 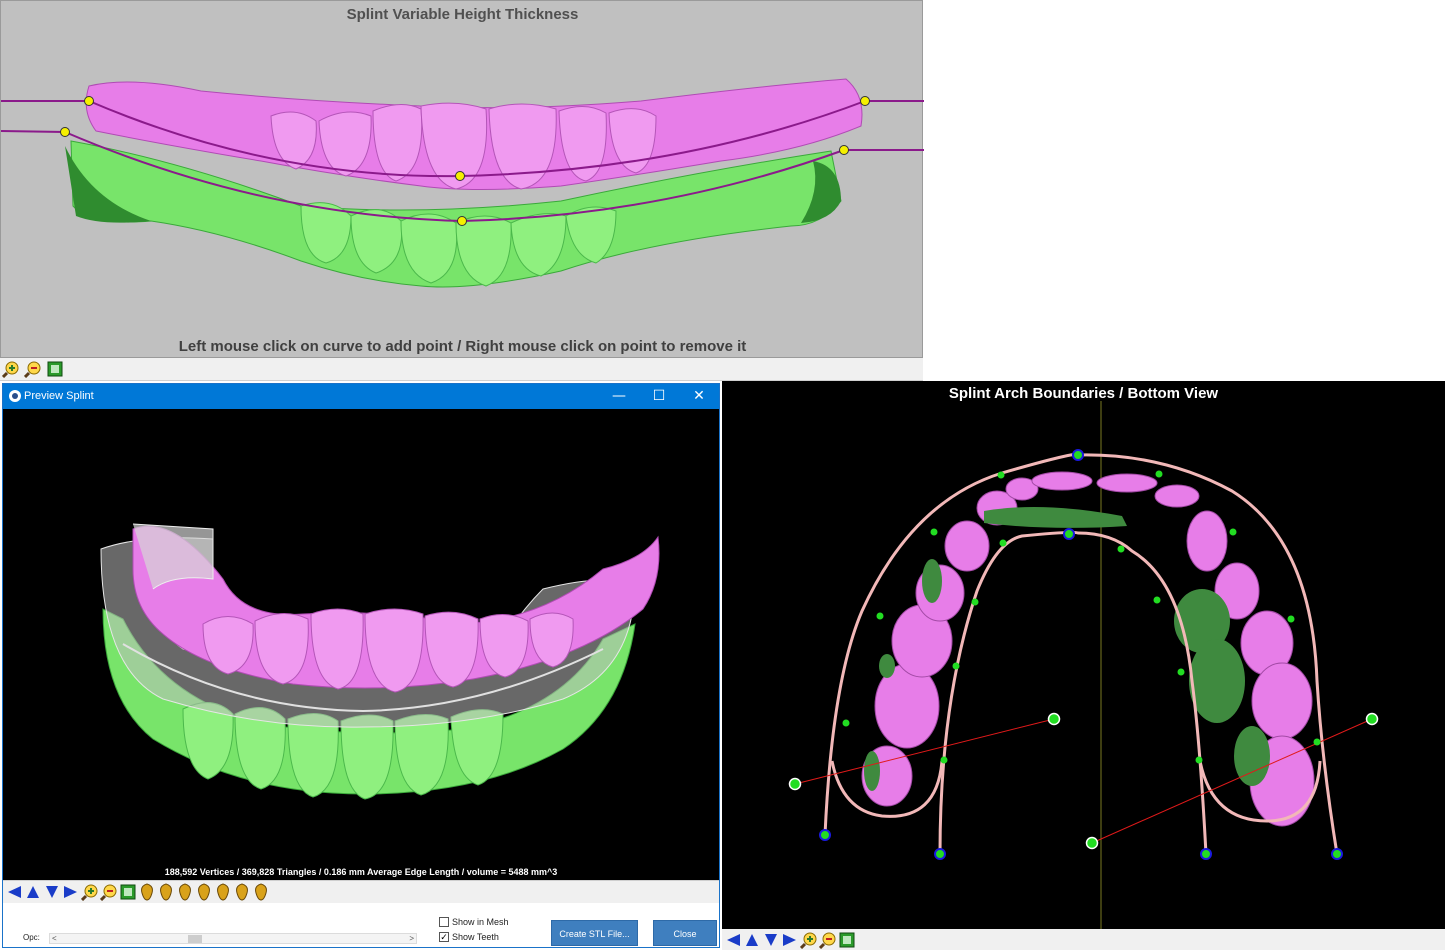 What do you see at coordinates (461, 369) in the screenshot?
I see `thickness-toolbar` at bounding box center [461, 369].